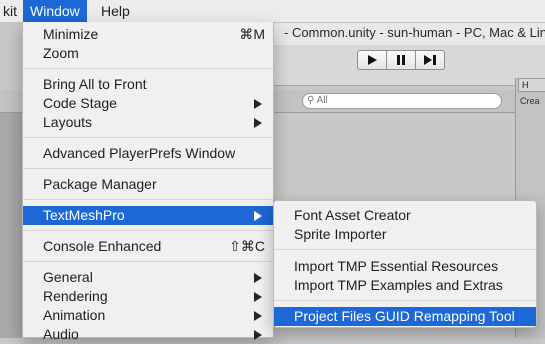 This screenshot has width=545, height=344. I want to click on menu-item-label: Console Enhanced, so click(102, 246).